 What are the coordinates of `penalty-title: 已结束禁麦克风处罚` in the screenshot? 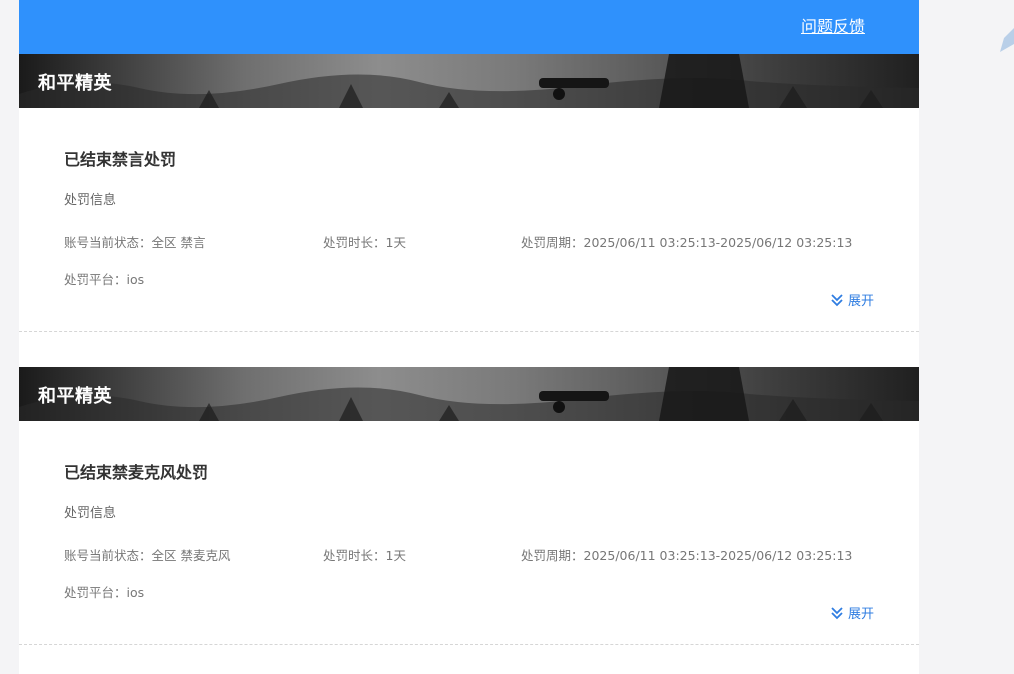 It's located at (136, 472).